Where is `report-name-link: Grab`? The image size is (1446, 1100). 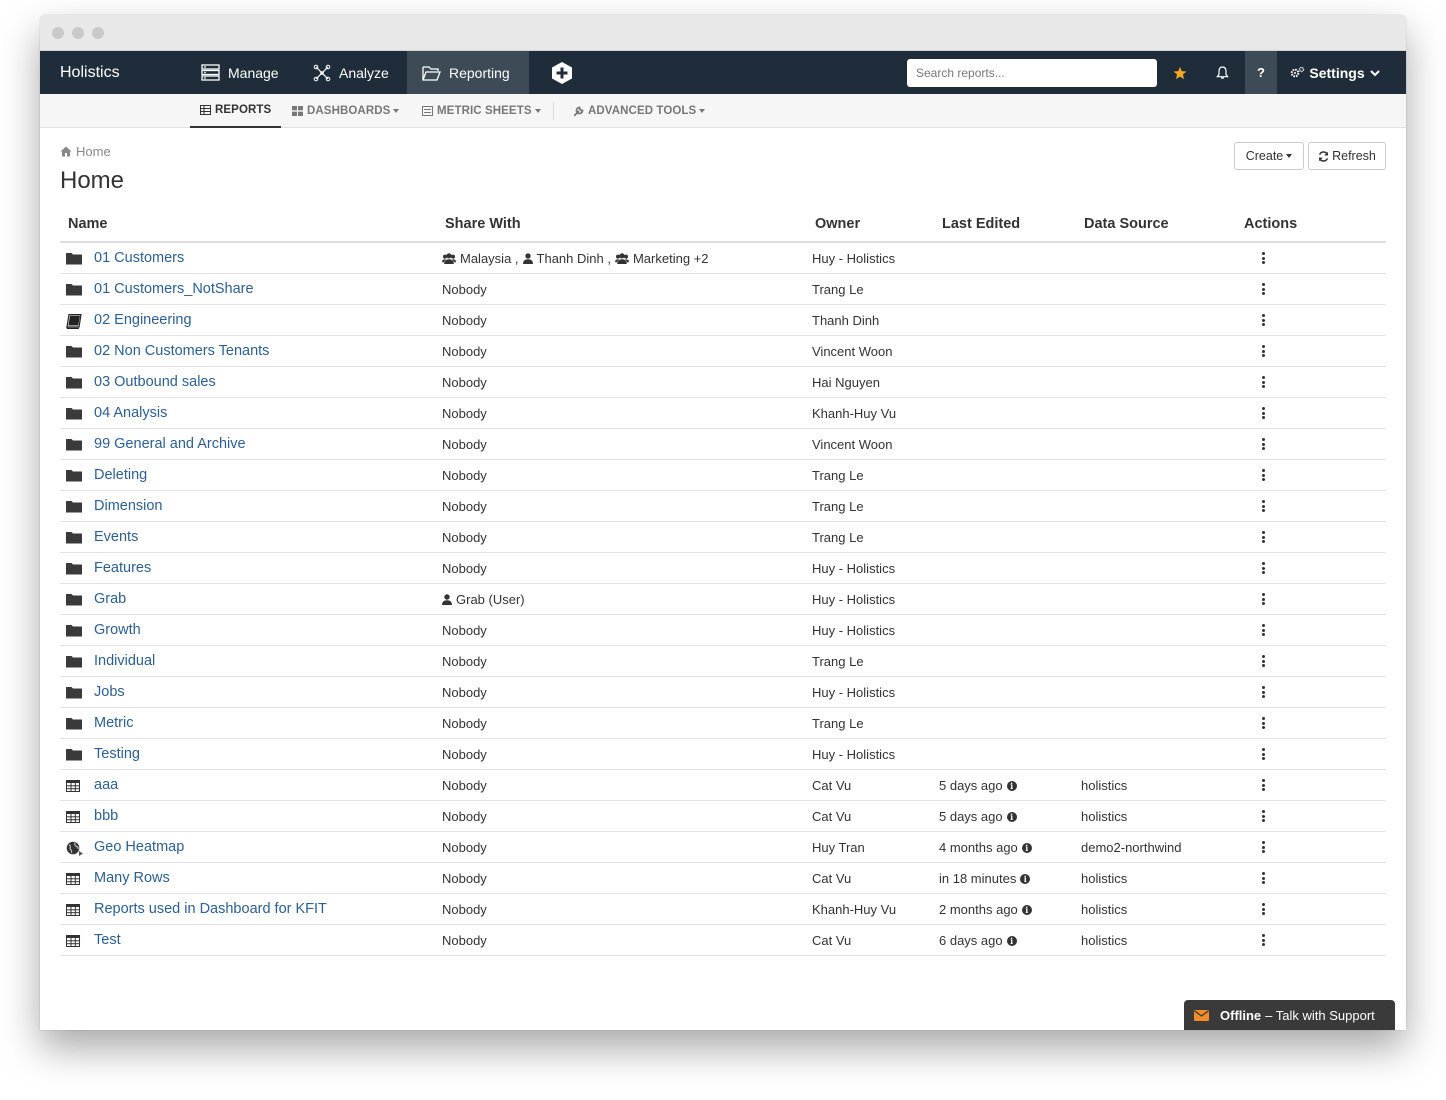 report-name-link: Grab is located at coordinates (110, 599).